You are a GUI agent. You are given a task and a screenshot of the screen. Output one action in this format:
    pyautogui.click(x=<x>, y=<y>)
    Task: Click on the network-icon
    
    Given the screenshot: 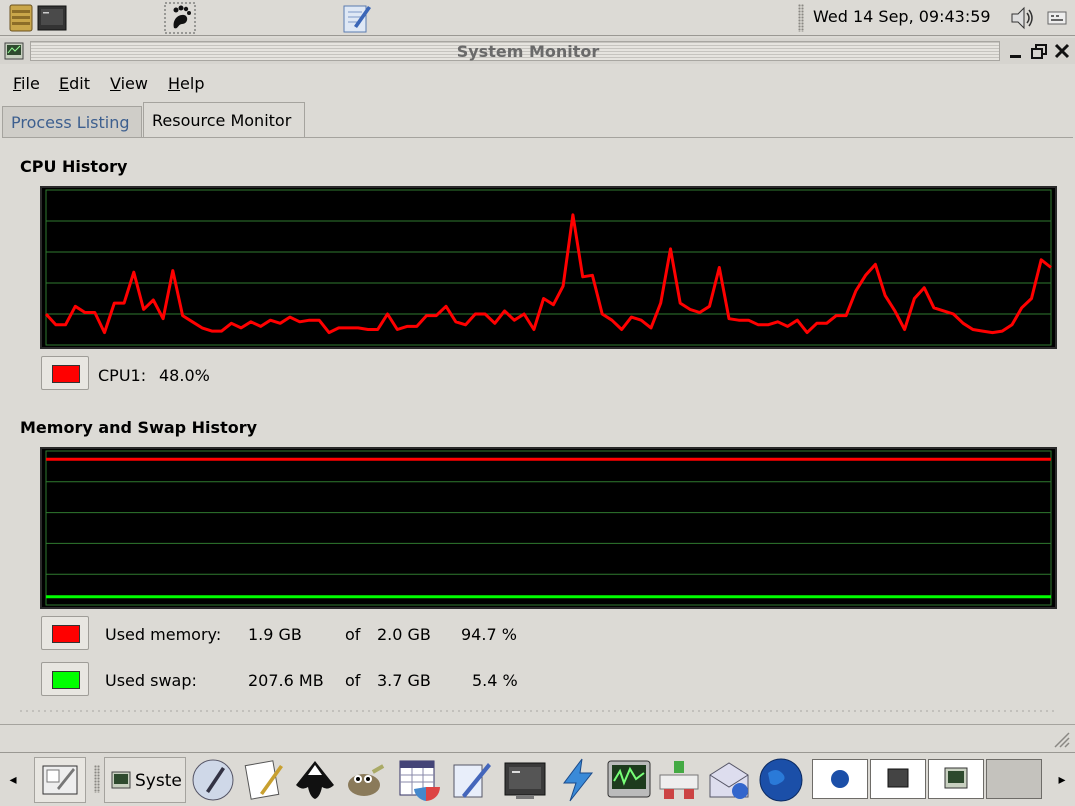 What is the action you would take?
    pyautogui.click(x=679, y=780)
    